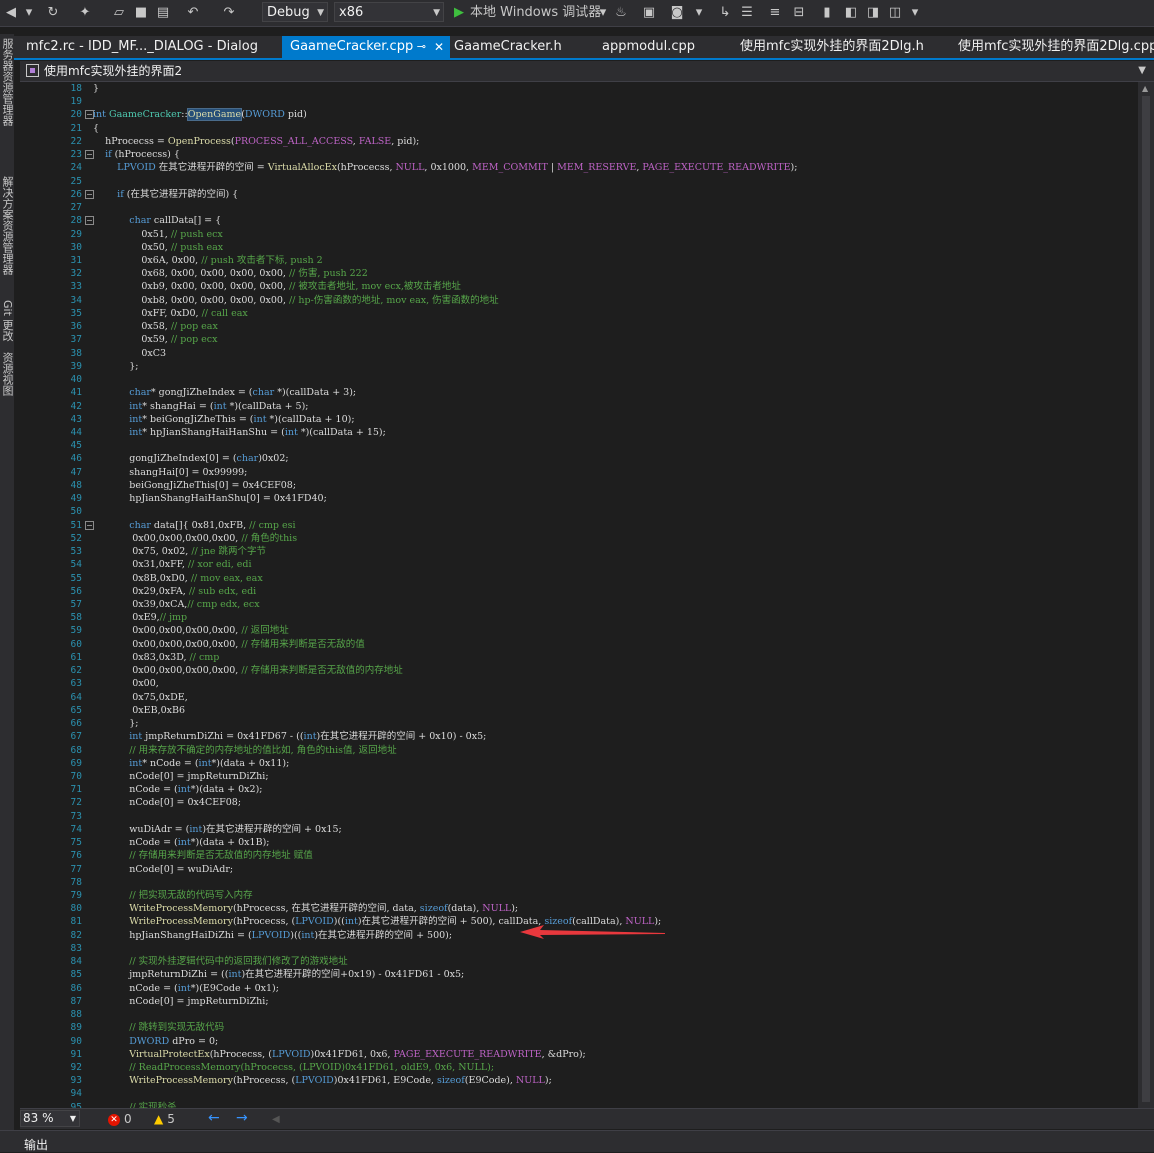 The height and width of the screenshot is (1153, 1154). Describe the element at coordinates (579, 710) in the screenshot. I see `code-line: 65 0xEB,0xB6` at that location.